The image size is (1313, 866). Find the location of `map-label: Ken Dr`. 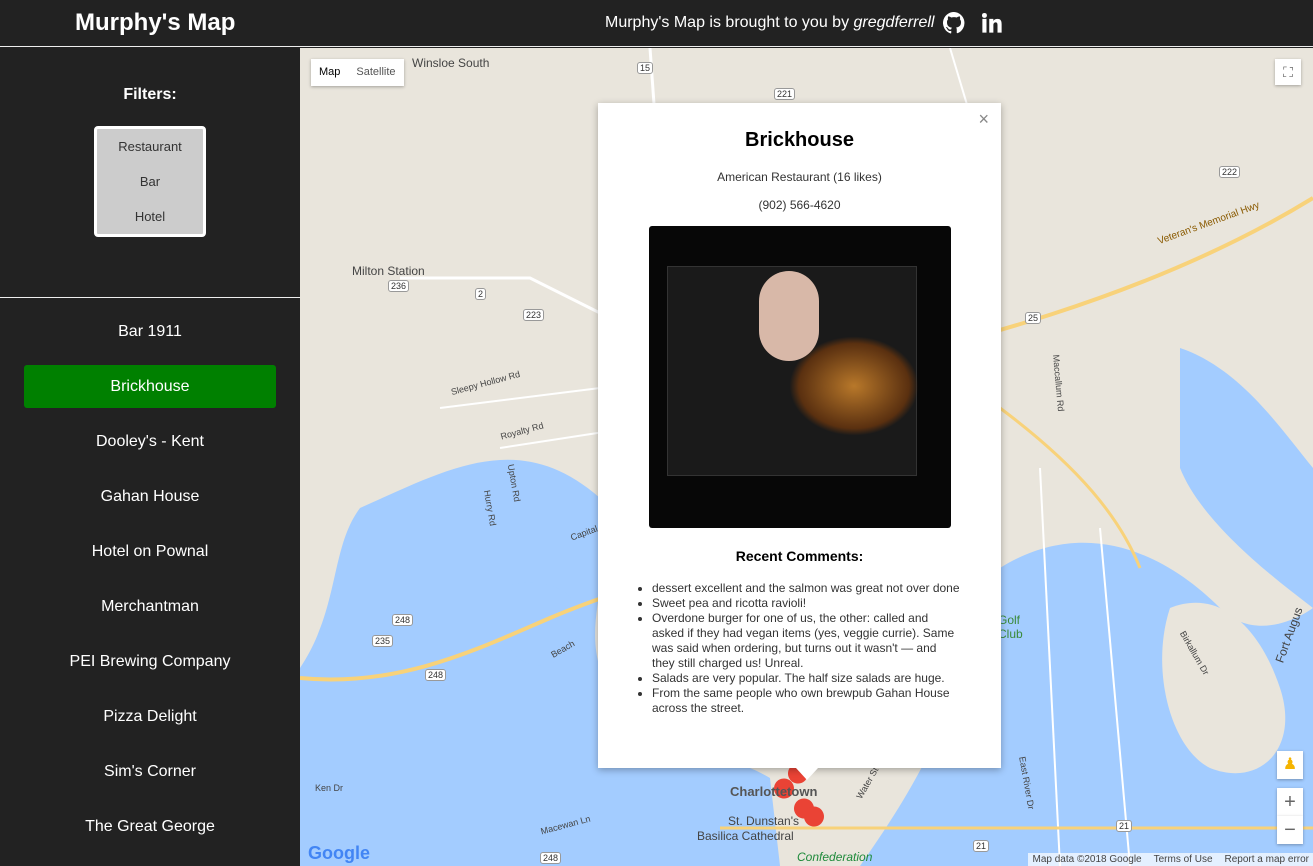

map-label: Ken Dr is located at coordinates (329, 788).